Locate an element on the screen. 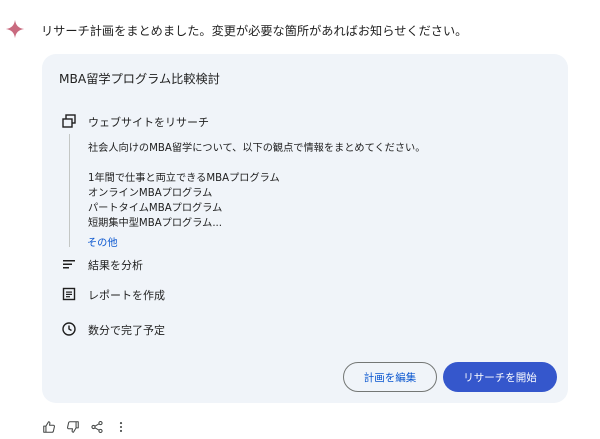 Image resolution: width=600 pixels, height=439 pixels. step-create-report: レポートを作成 is located at coordinates (126, 295).